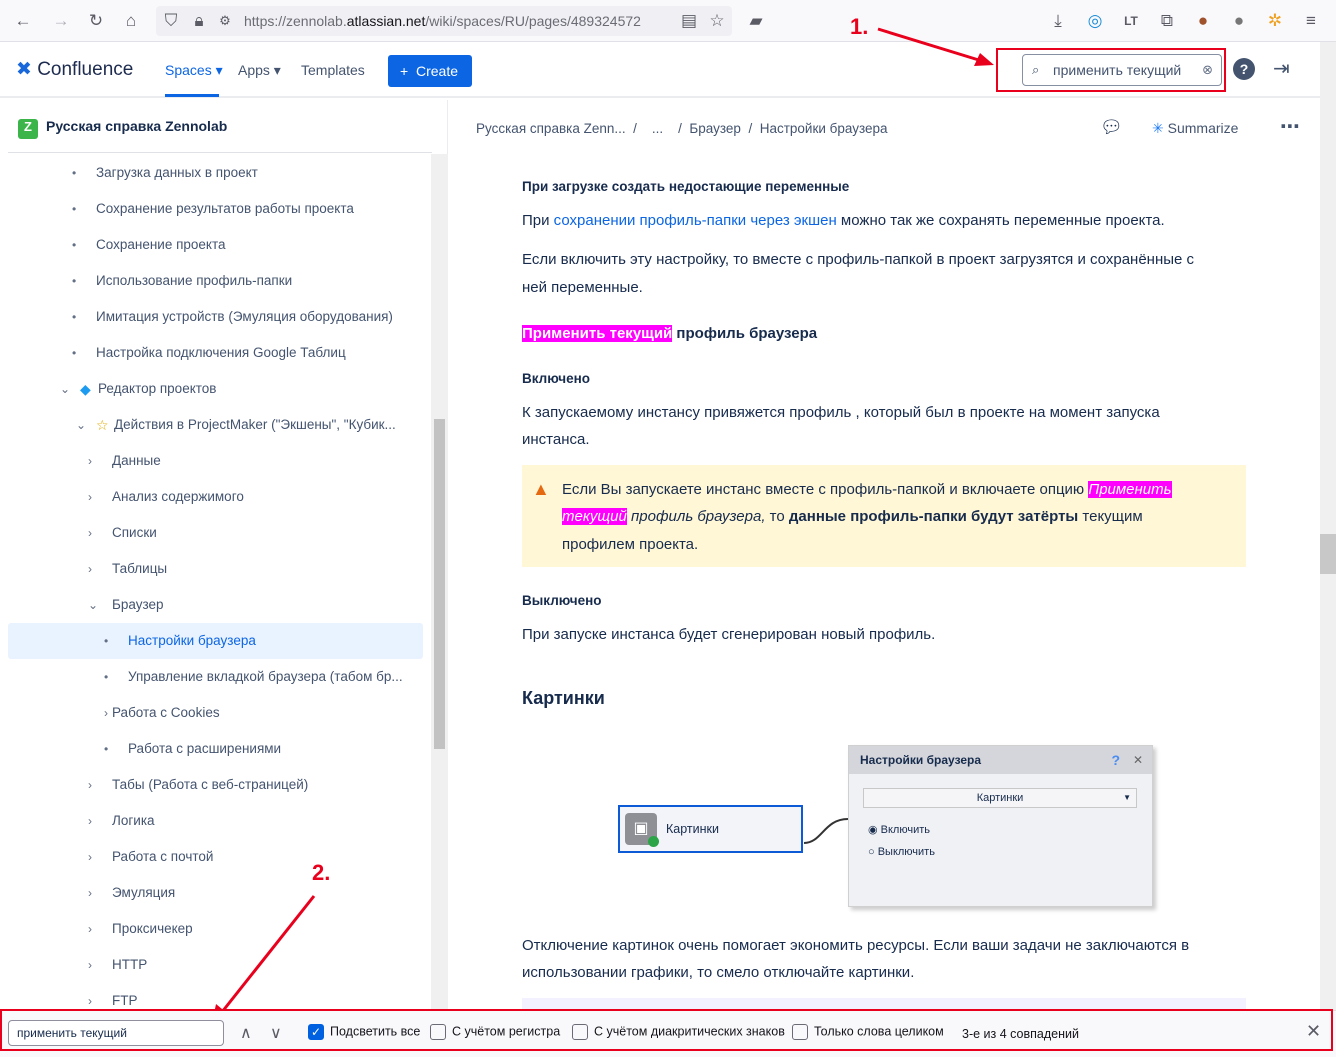 This screenshot has height=1057, width=1336. What do you see at coordinates (1095, 21) in the screenshot?
I see `extension-circle-icon: ◎` at bounding box center [1095, 21].